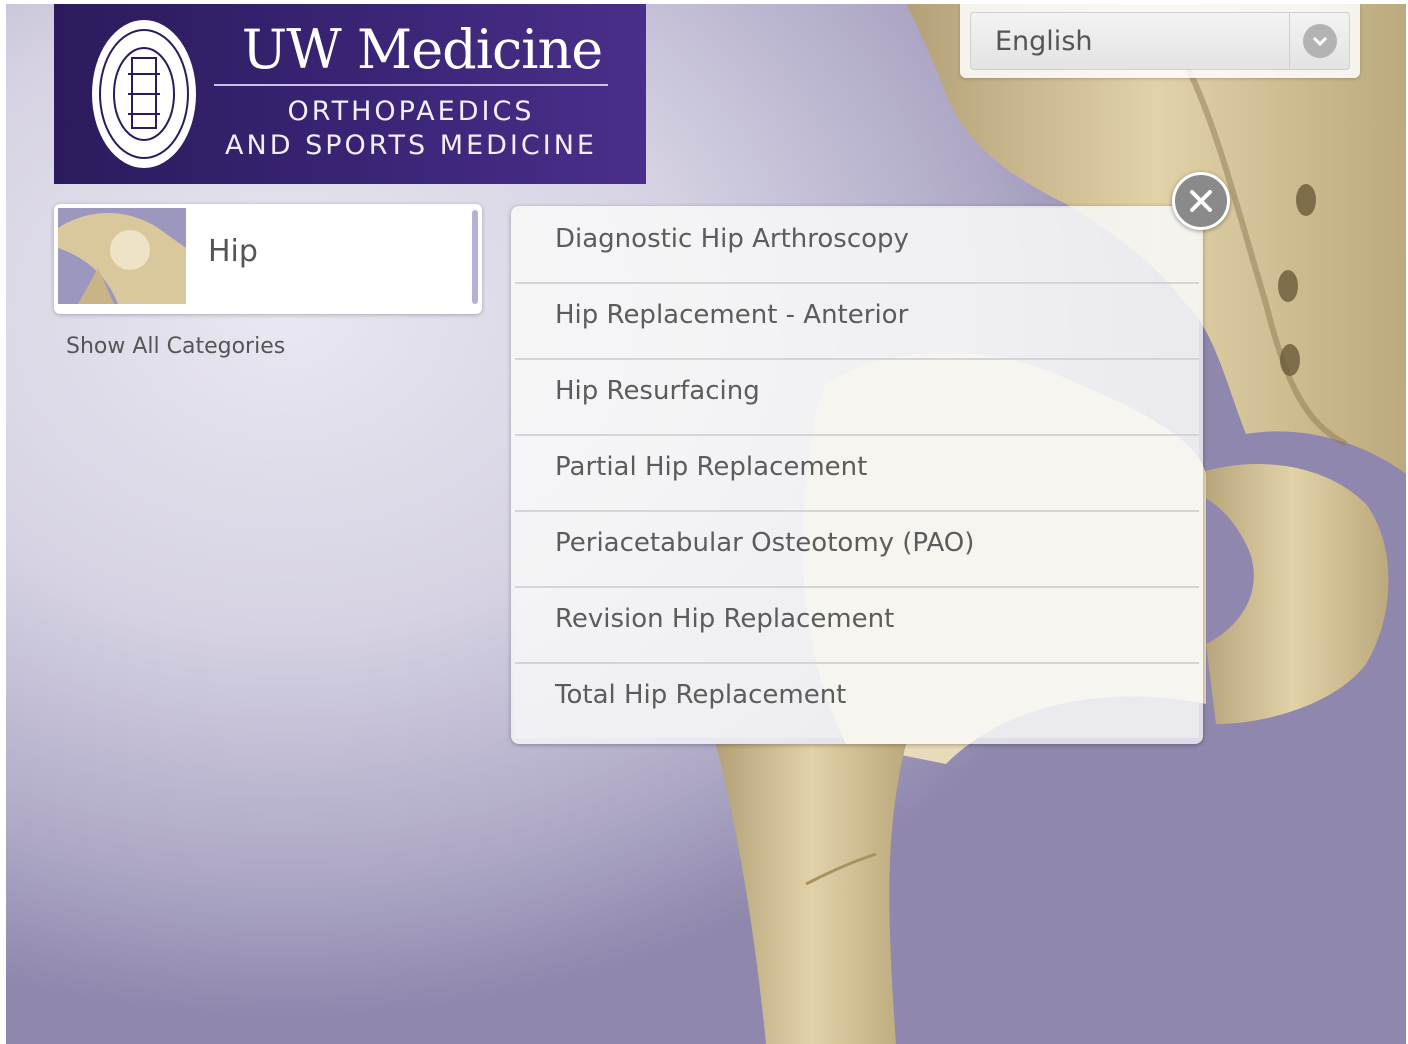 The height and width of the screenshot is (1044, 1408). Describe the element at coordinates (1044, 41) in the screenshot. I see `language-value: English` at that location.